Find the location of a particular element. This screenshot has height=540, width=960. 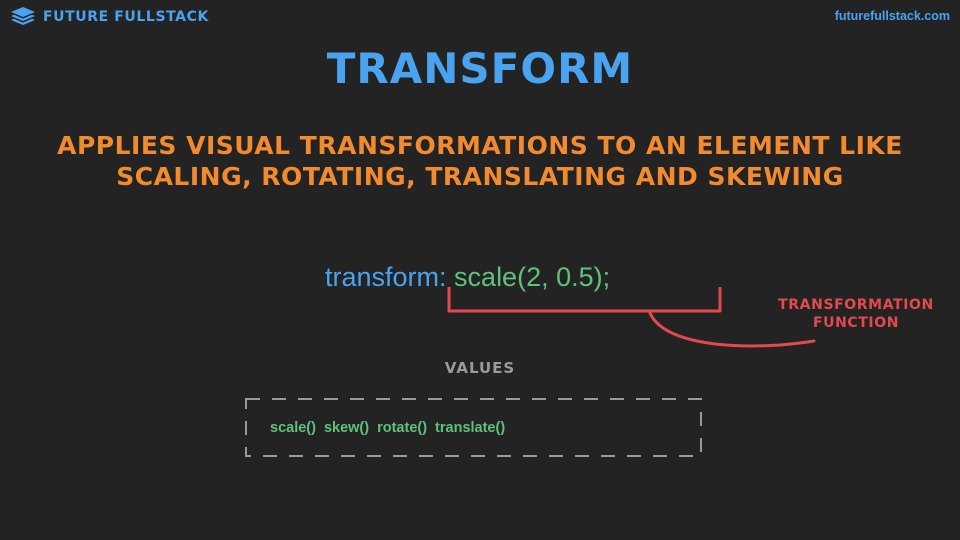

code-value: scale(2, 0.5); is located at coordinates (532, 277).